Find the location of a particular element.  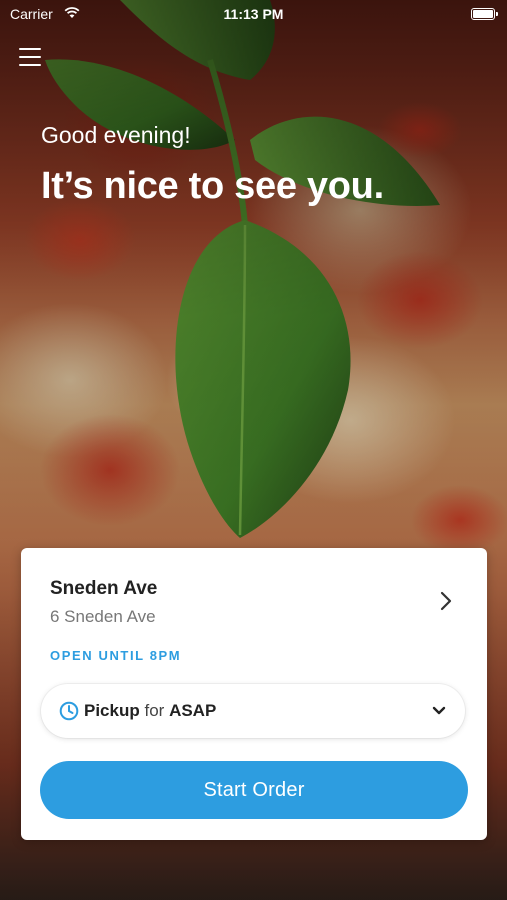

order-connector: for is located at coordinates (154, 710).